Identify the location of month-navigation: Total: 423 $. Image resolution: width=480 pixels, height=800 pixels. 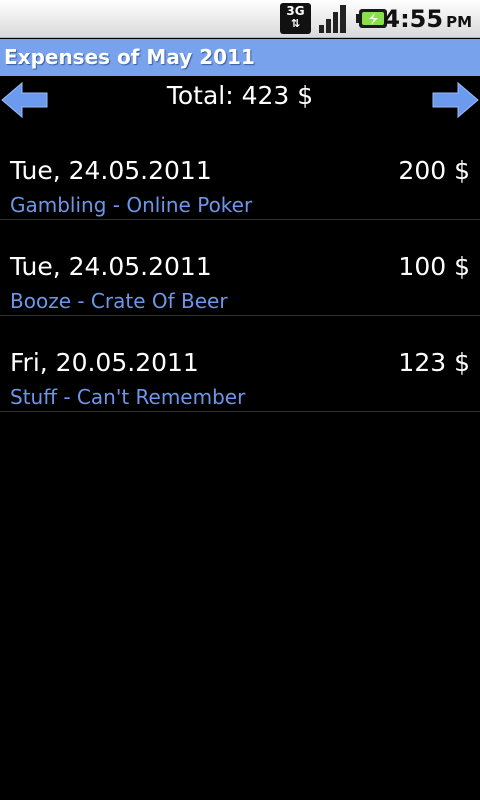
(240, 100).